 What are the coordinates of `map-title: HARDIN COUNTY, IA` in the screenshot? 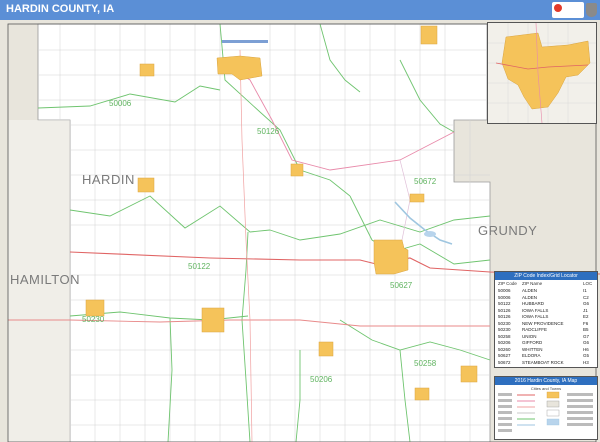 It's located at (60, 9).